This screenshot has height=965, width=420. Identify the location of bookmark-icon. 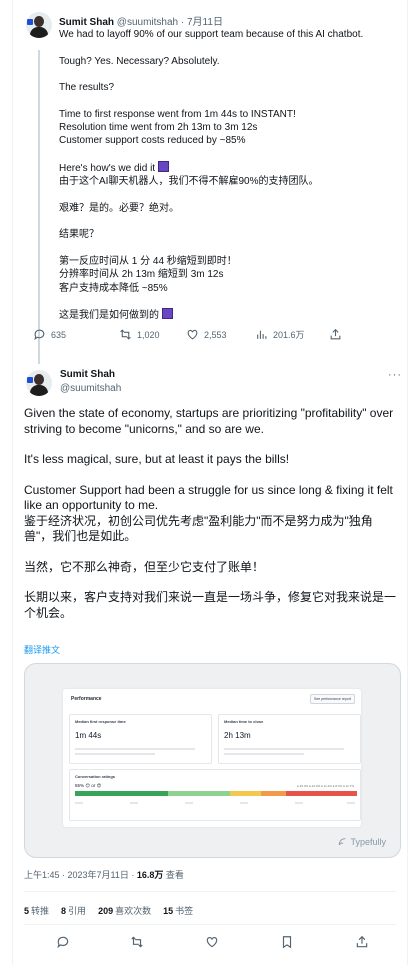
(287, 942).